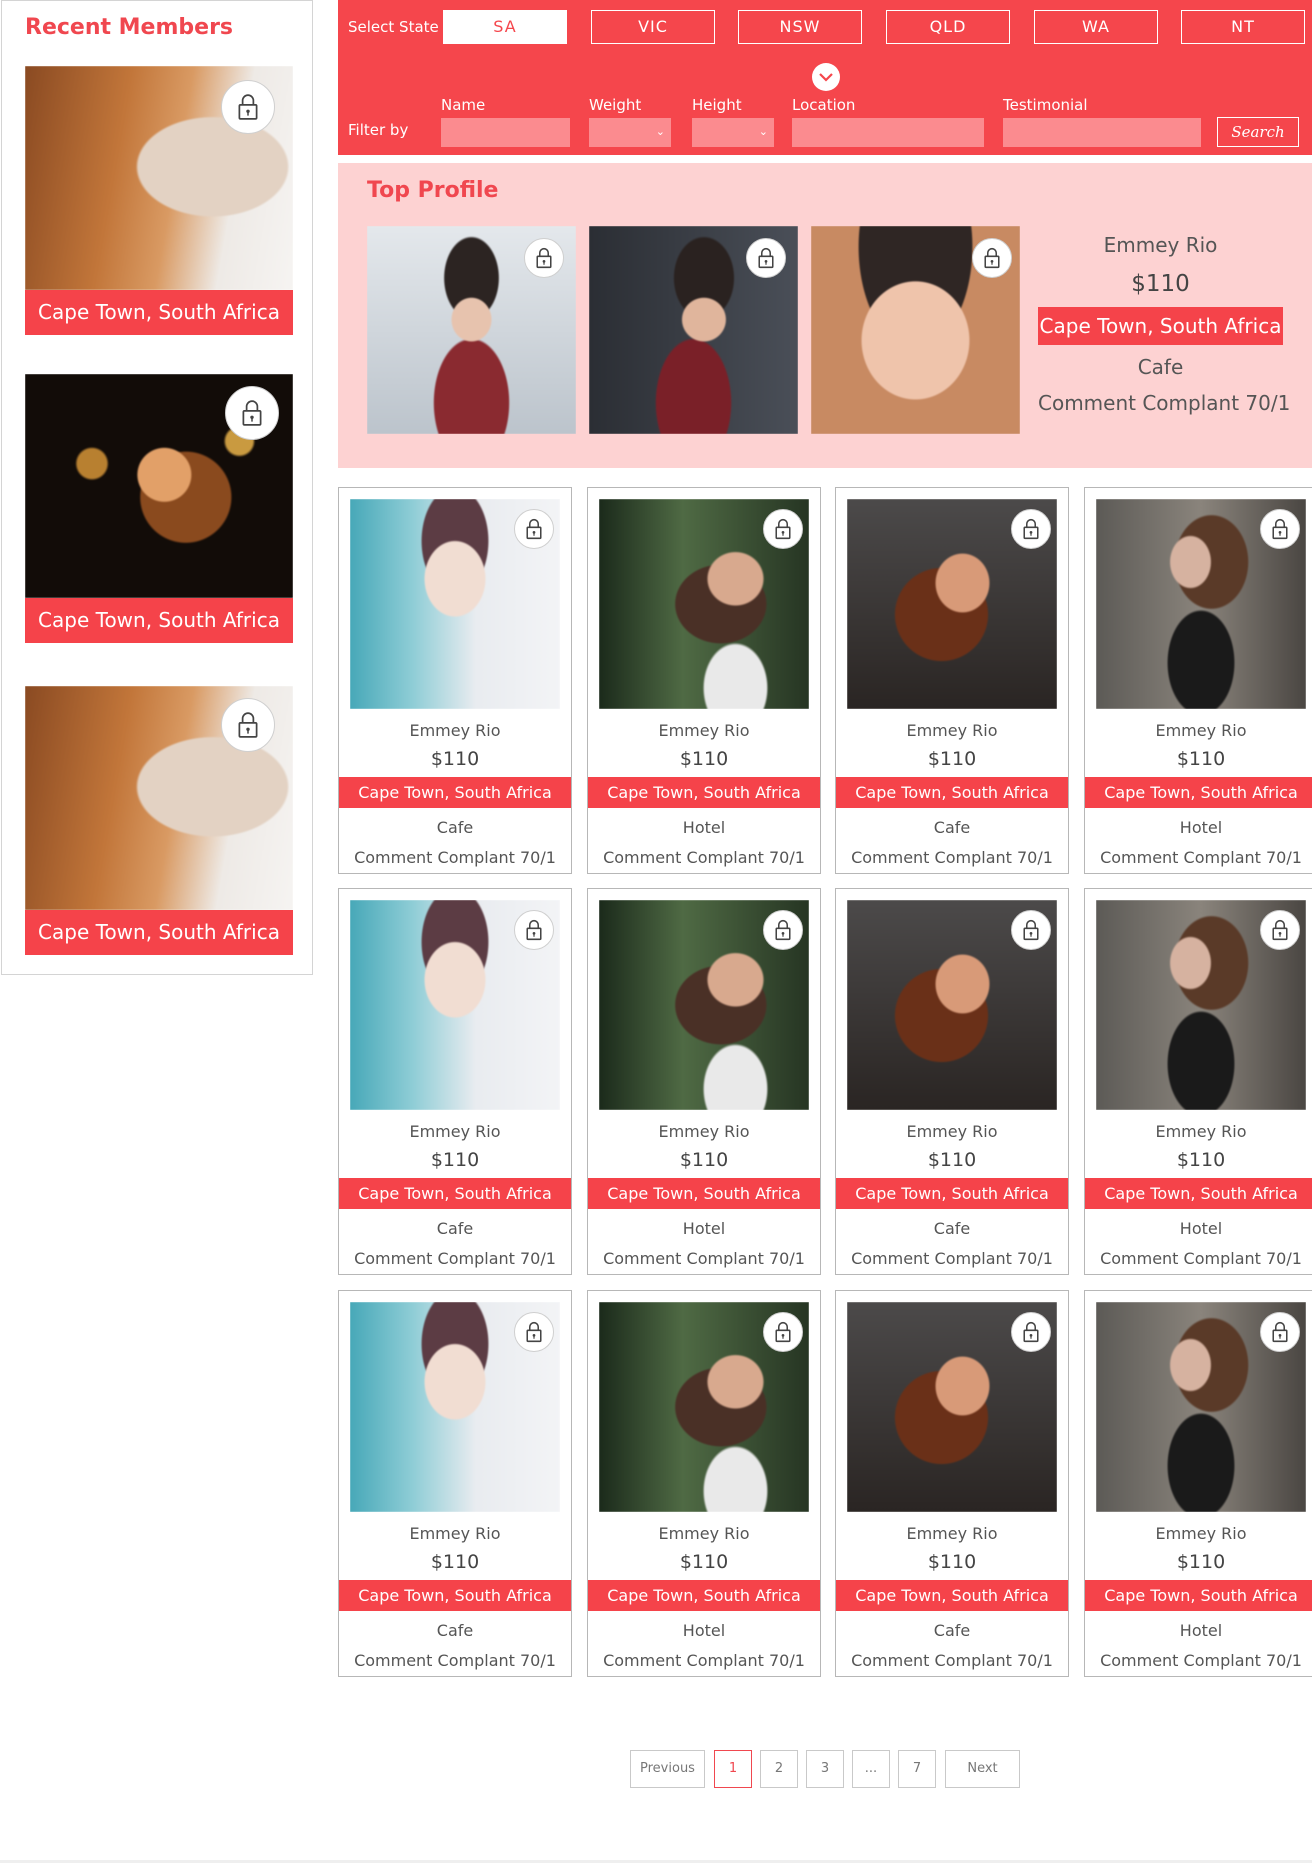 Image resolution: width=1312 pixels, height=1863 pixels. I want to click on page-button-7: 7, so click(917, 1769).